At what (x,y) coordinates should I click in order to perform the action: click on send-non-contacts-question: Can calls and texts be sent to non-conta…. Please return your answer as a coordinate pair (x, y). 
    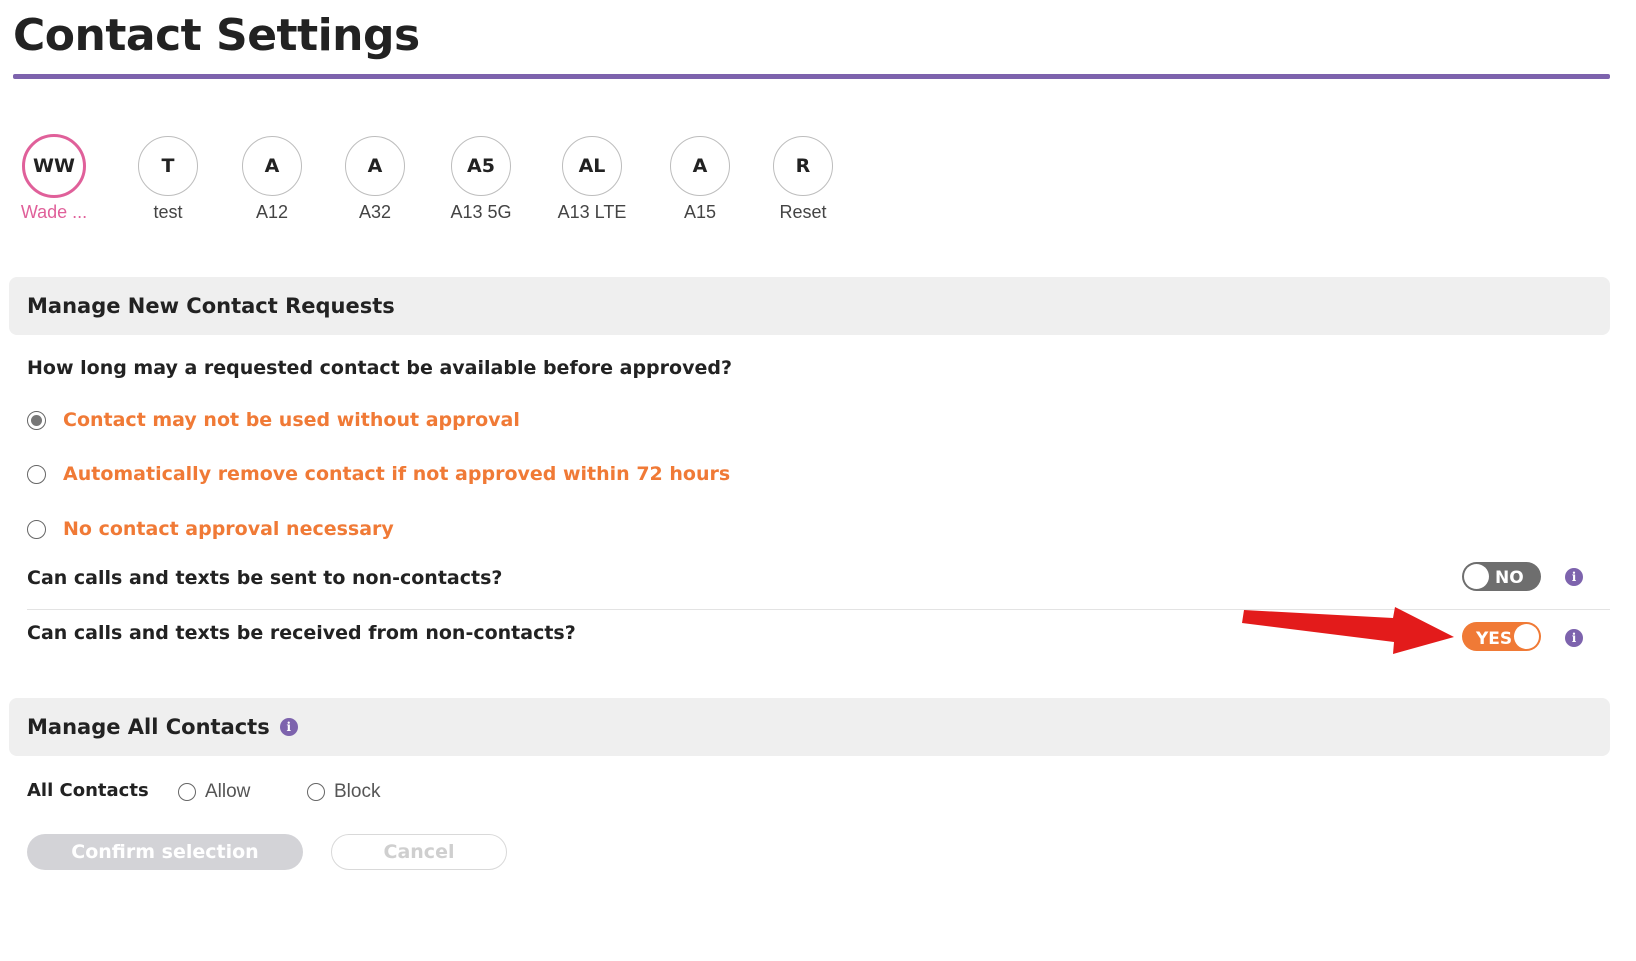
    Looking at the image, I should click on (265, 578).